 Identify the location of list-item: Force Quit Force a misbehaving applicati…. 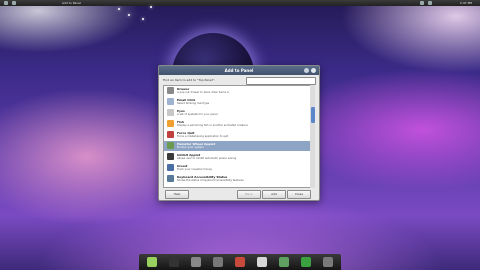
(237, 135).